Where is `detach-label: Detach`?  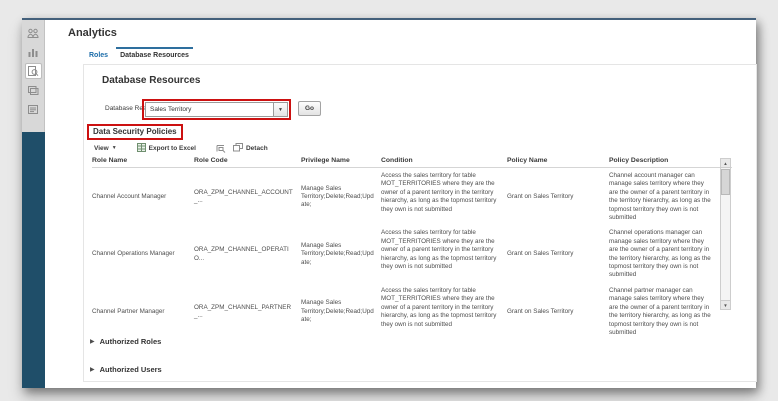 detach-label: Detach is located at coordinates (256, 148).